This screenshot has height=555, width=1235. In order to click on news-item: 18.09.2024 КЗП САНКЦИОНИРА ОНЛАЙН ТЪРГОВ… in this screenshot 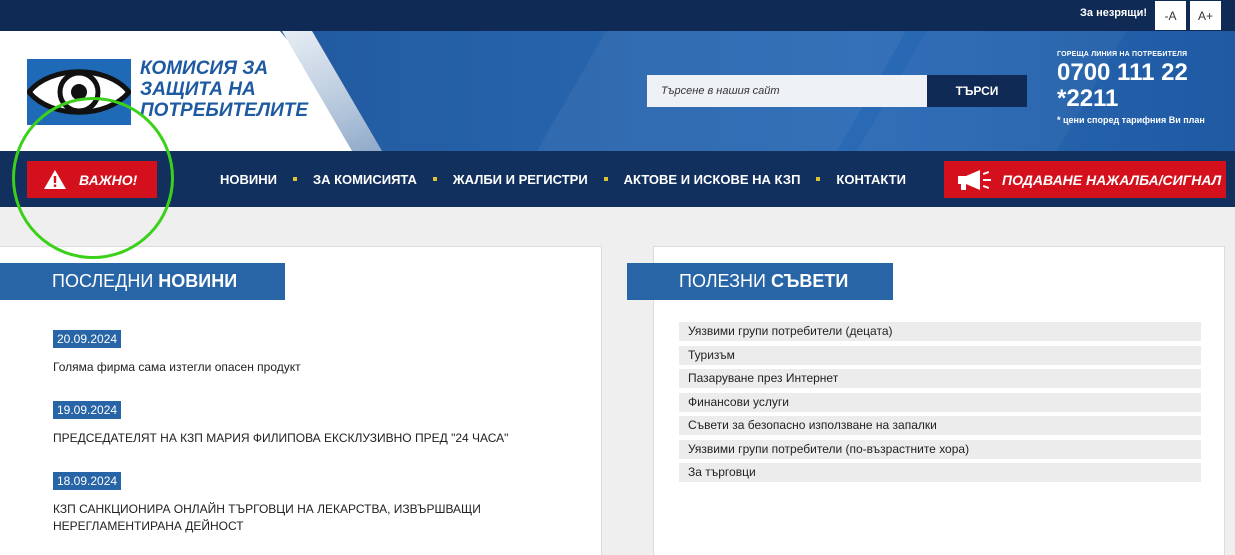, I will do `click(313, 502)`.